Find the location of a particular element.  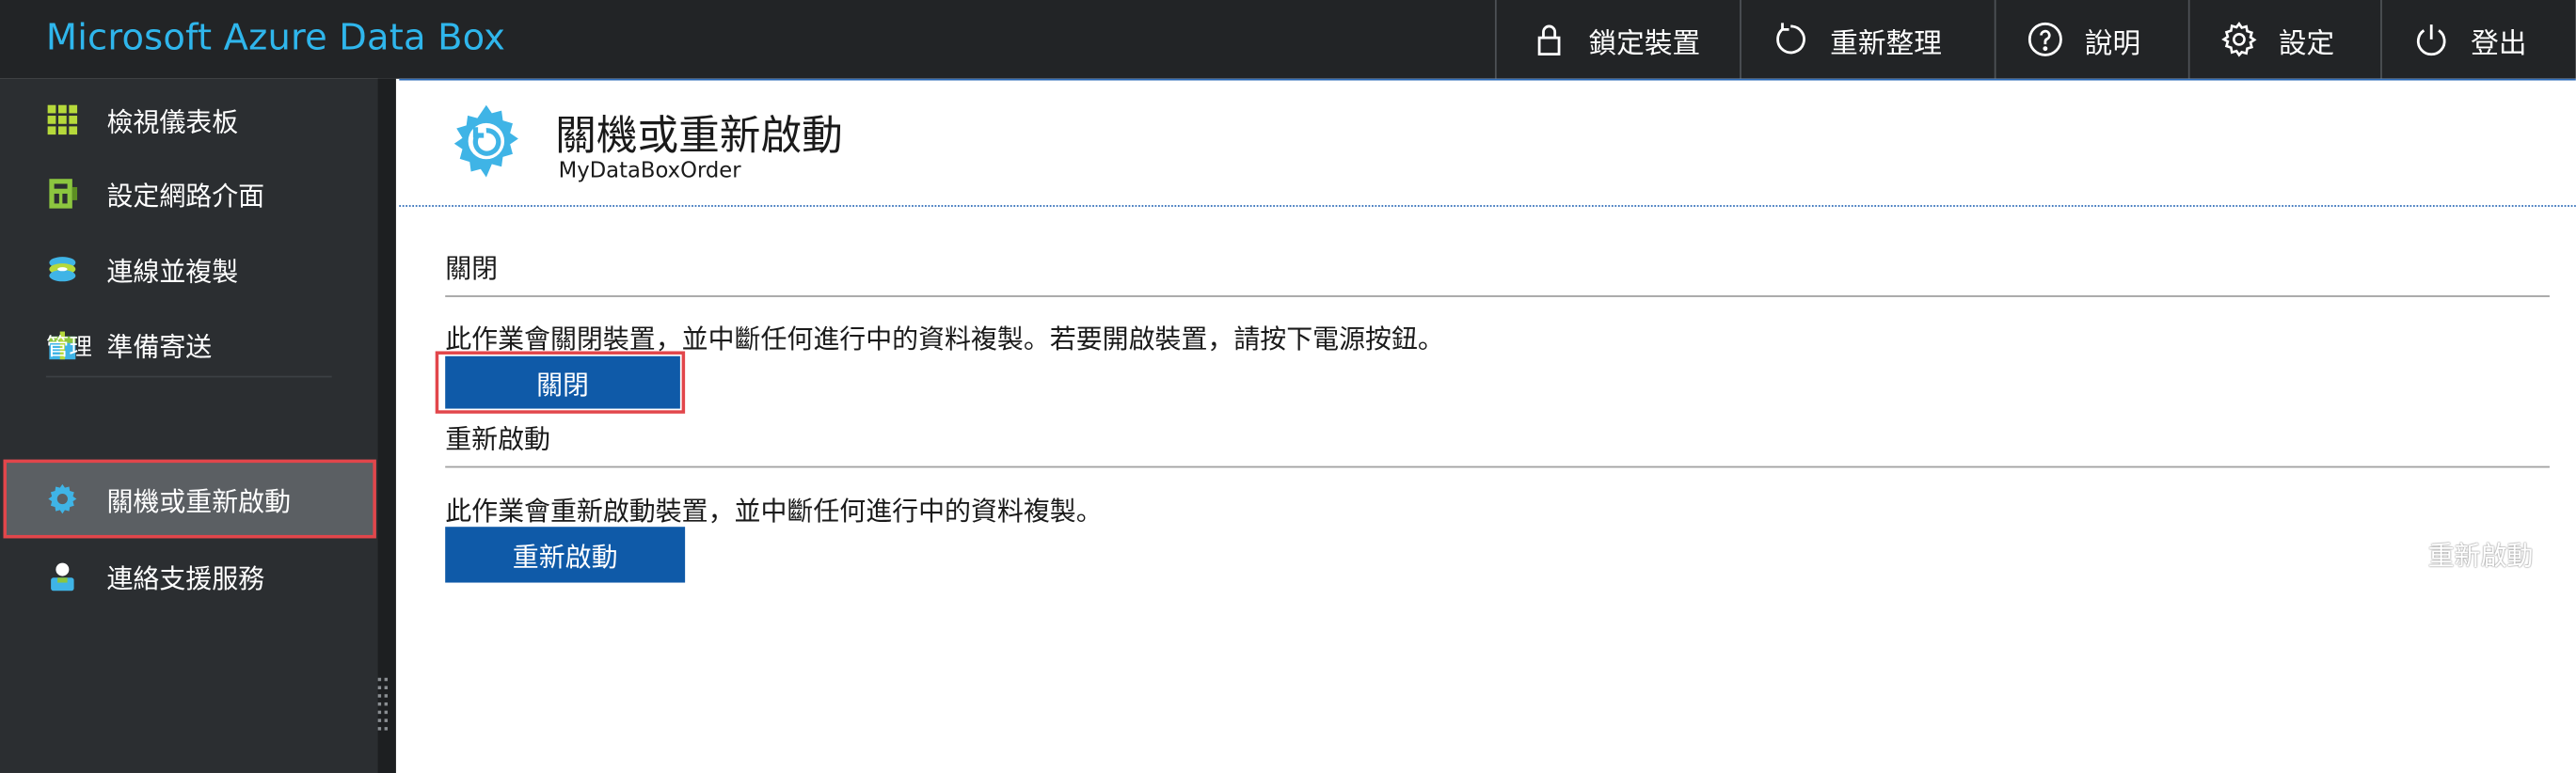

sidebar-item-label: 連絡支援服務 is located at coordinates (186, 578).